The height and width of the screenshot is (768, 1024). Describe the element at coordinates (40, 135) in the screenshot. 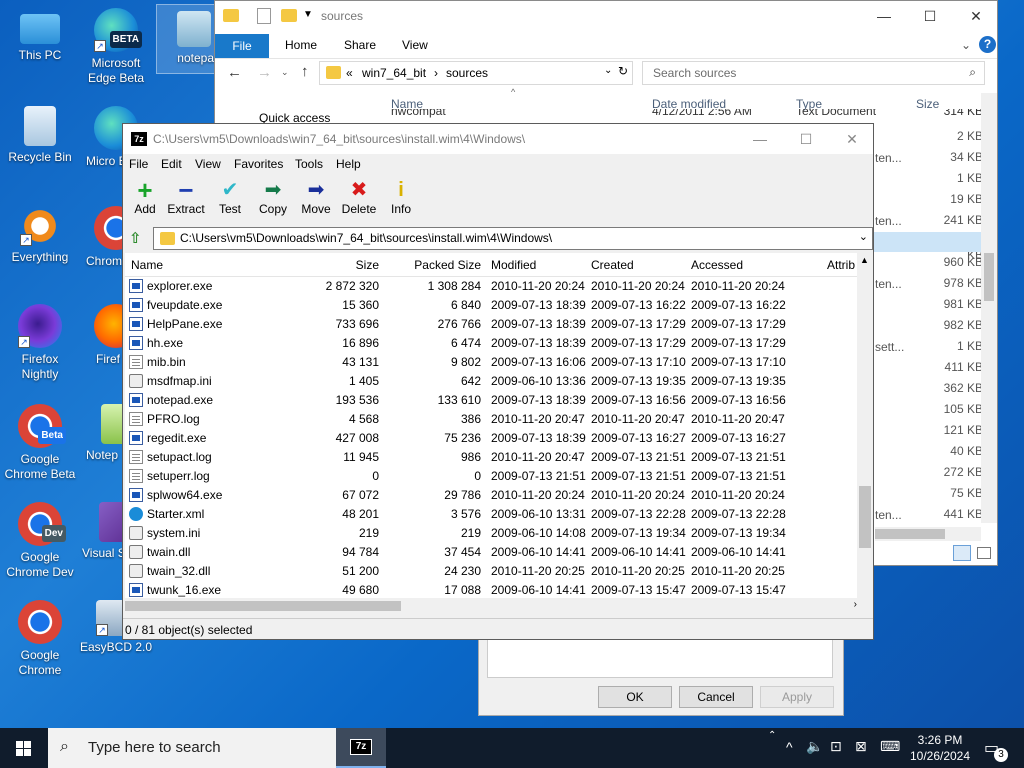

I see `recycle-bin-desktop-icon: Recycle Bin` at that location.